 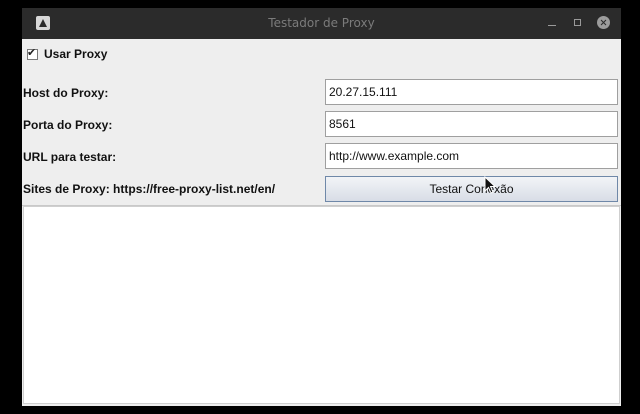 I want to click on window-title: Testador de Proxy, so click(x=321, y=23).